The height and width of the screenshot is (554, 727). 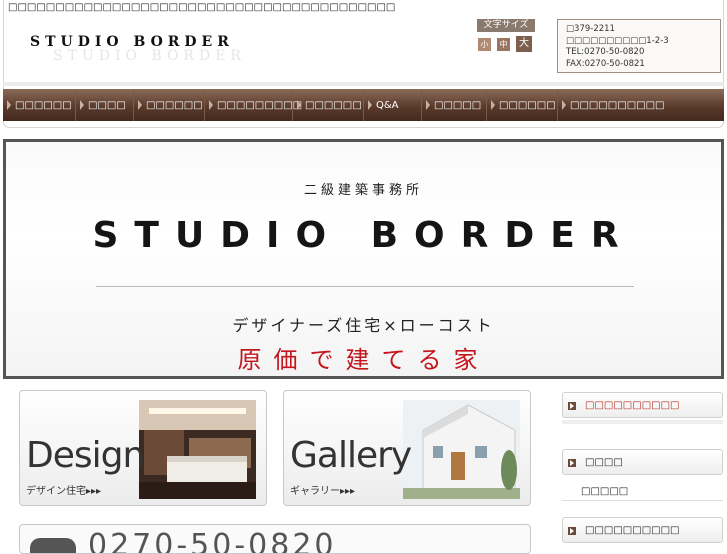 What do you see at coordinates (149, 56) in the screenshot?
I see `logo-reflection: STUDIO BORDER` at bounding box center [149, 56].